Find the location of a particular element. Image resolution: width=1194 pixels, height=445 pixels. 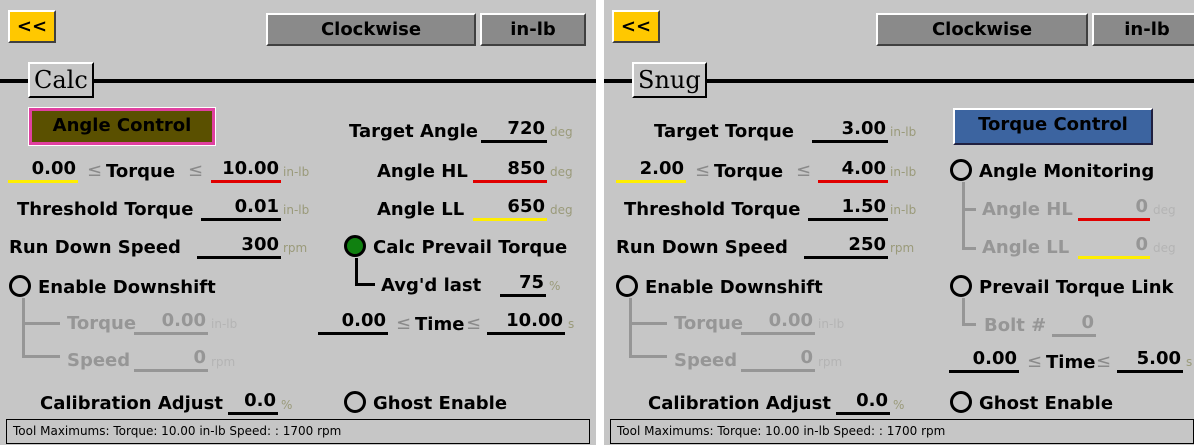

torque-min-field: 2.00 is located at coordinates (651, 170).